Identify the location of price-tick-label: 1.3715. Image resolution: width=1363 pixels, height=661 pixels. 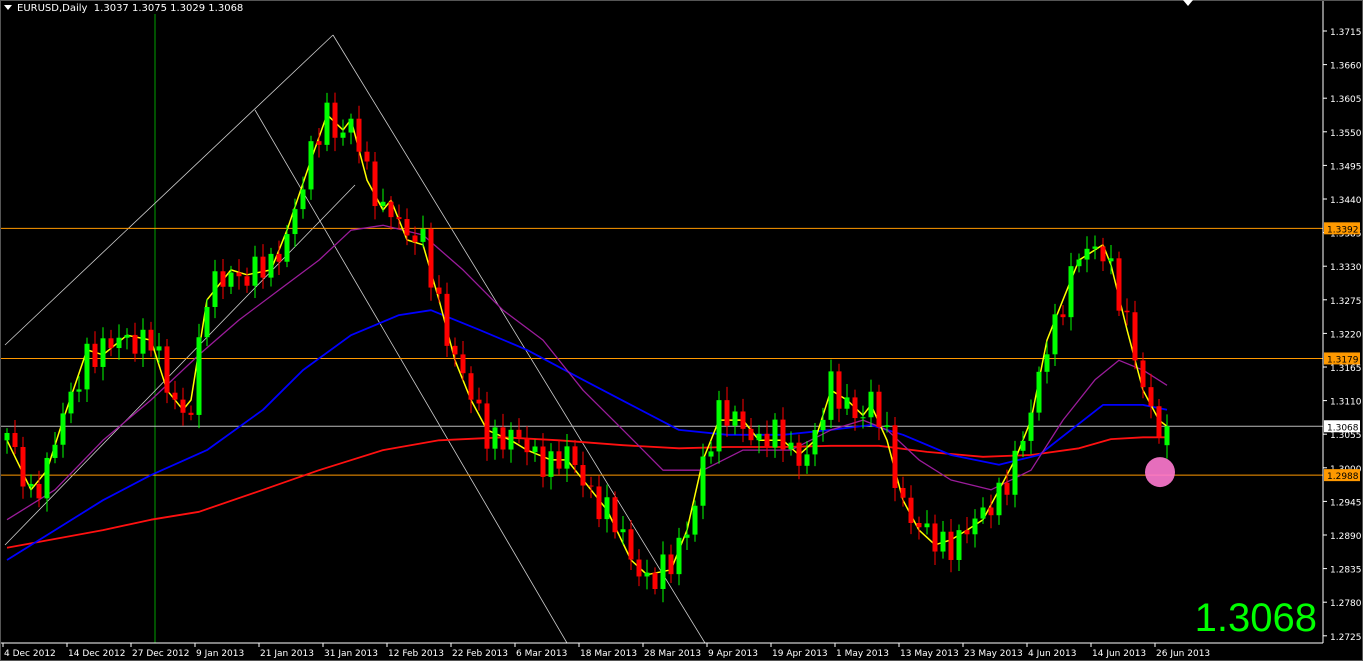
(1346, 33).